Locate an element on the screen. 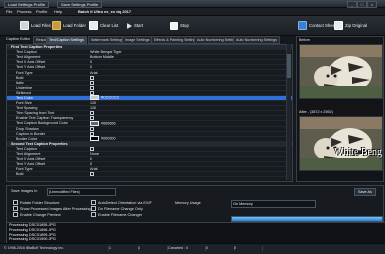 The image size is (385, 254). autodetect-orientation-option: AutoDetect Orientation via EXIF is located at coordinates (121, 202).